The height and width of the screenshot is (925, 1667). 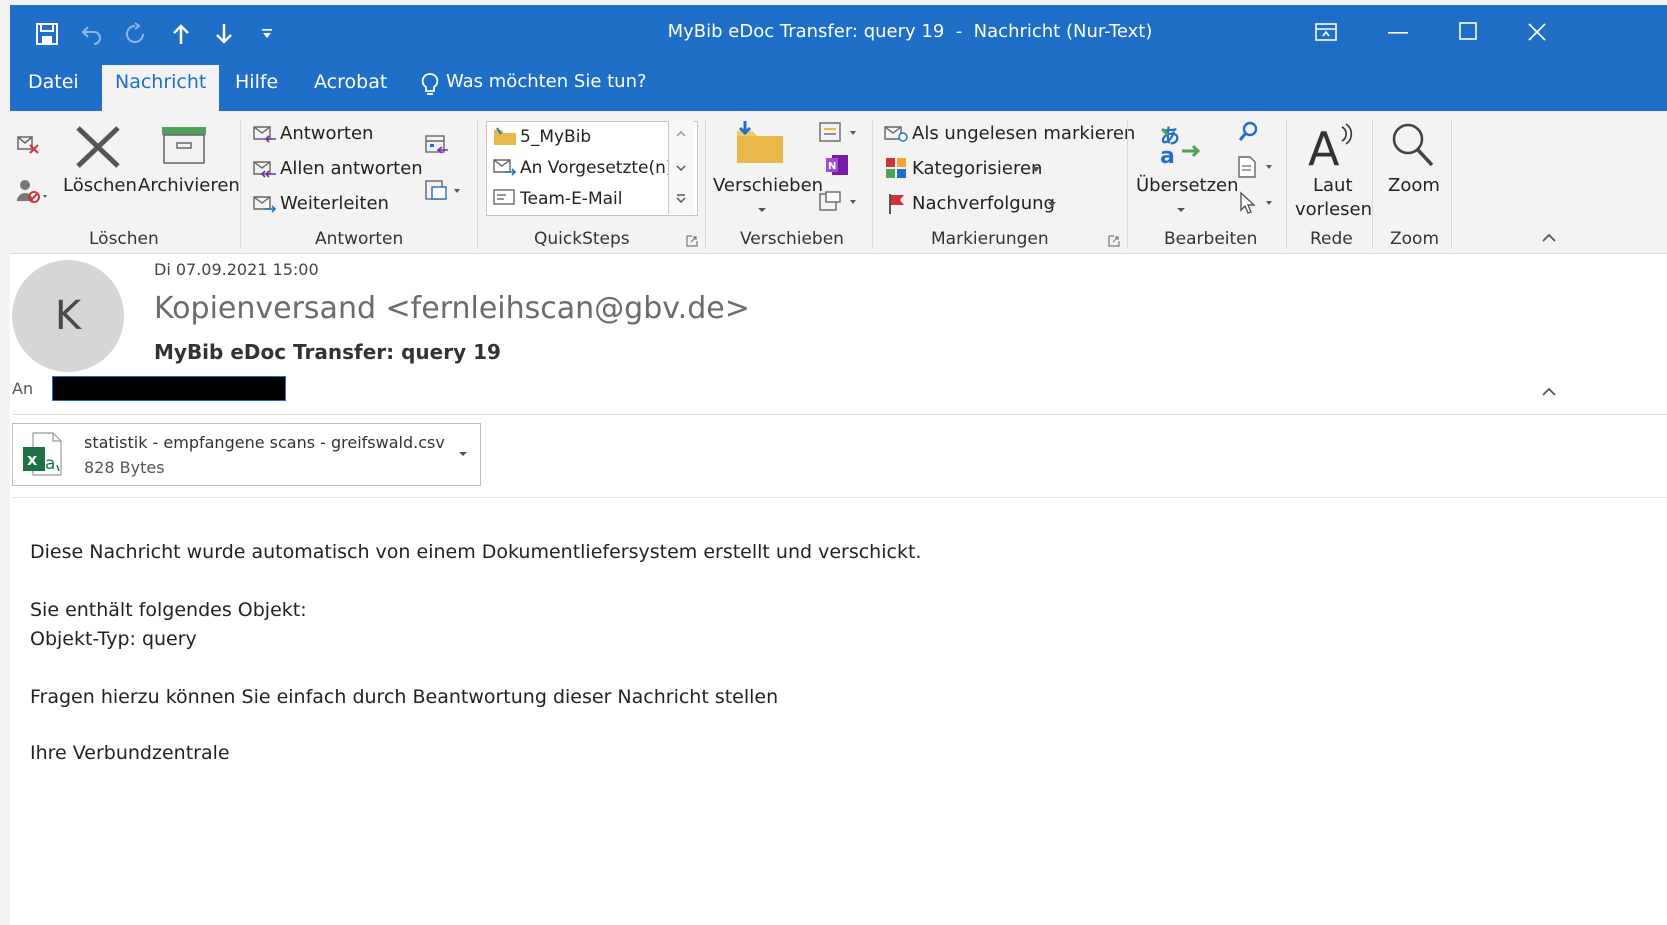 What do you see at coordinates (839, 133) in the screenshot?
I see `rules-icon` at bounding box center [839, 133].